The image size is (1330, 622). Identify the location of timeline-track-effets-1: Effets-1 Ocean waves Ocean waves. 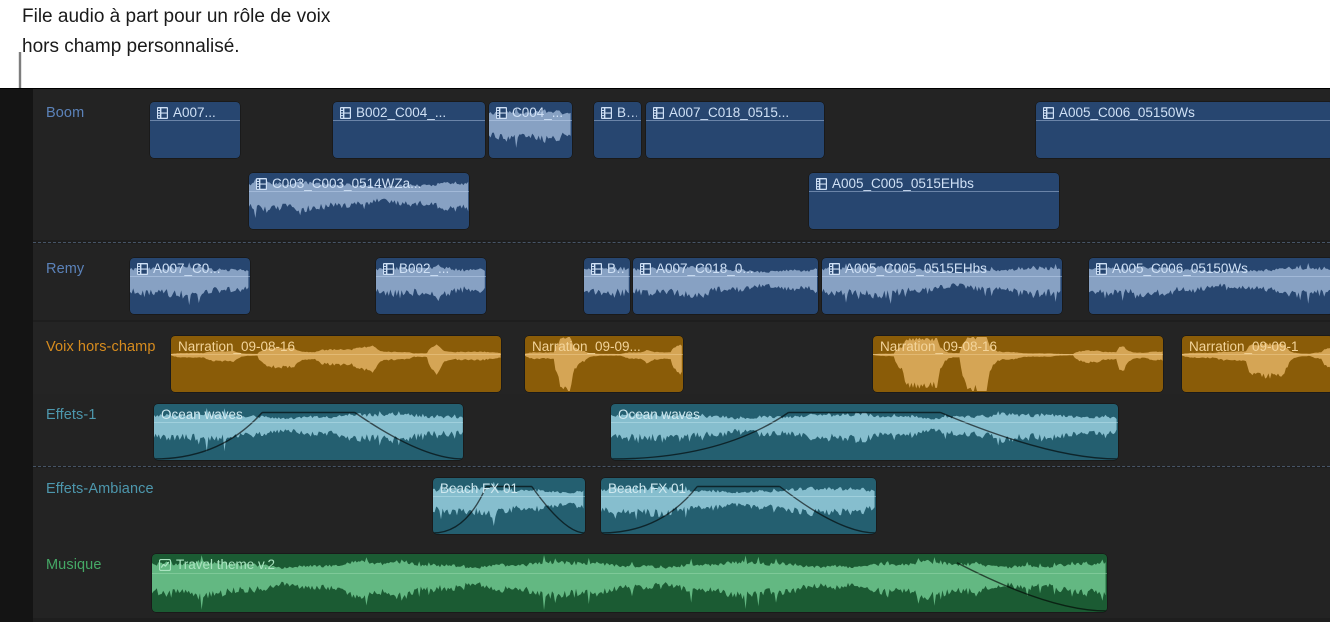
(681, 430).